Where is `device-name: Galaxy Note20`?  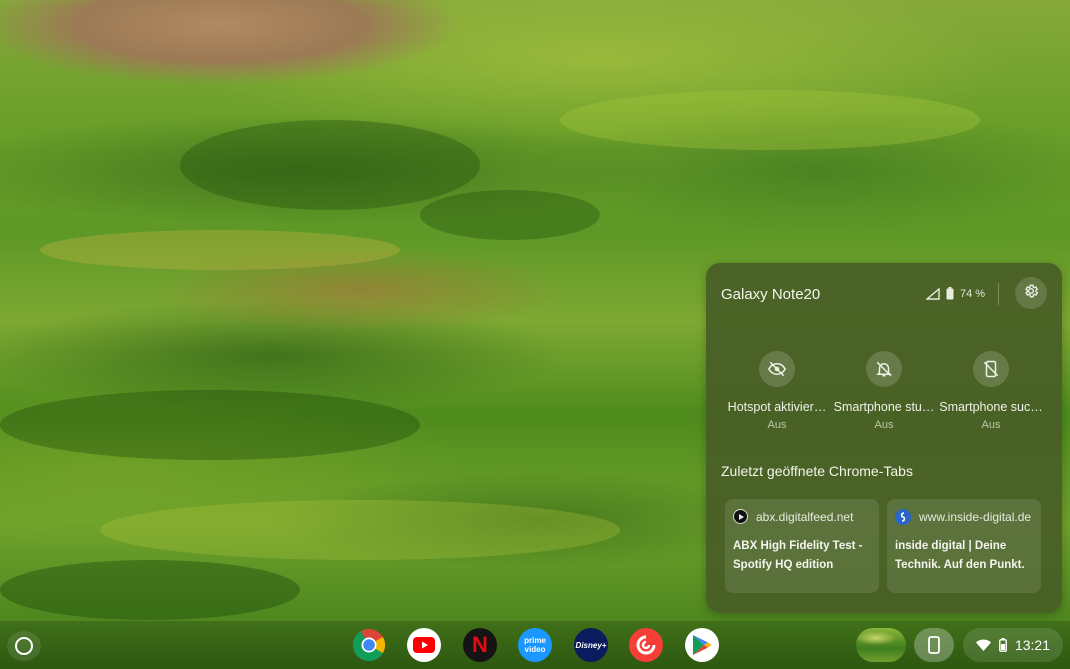
device-name: Galaxy Note20 is located at coordinates (771, 294).